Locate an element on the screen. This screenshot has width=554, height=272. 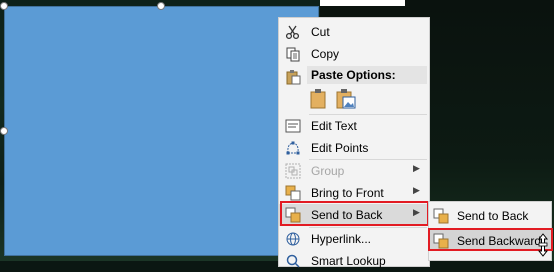
group-icon is located at coordinates (293, 171).